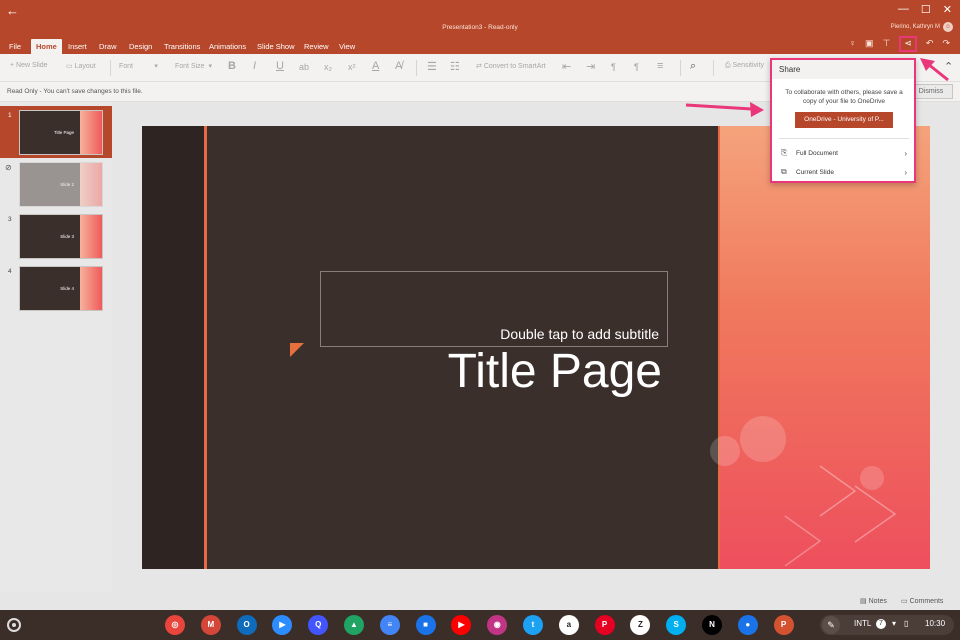 The image size is (960, 640). I want to click on tab-design: Design, so click(140, 46).